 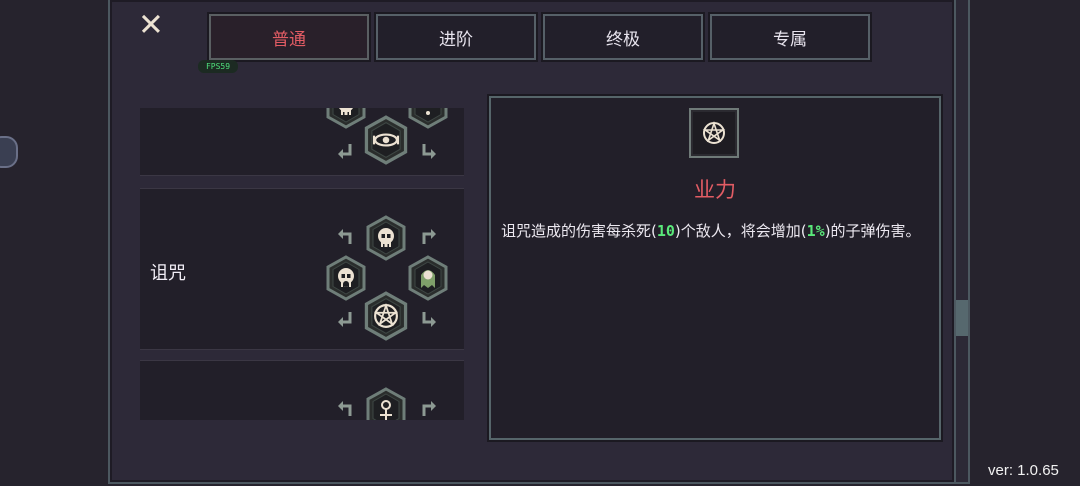 I want to click on desc-text: 诅咒造成的伤害每杀死(, so click(x=579, y=231).